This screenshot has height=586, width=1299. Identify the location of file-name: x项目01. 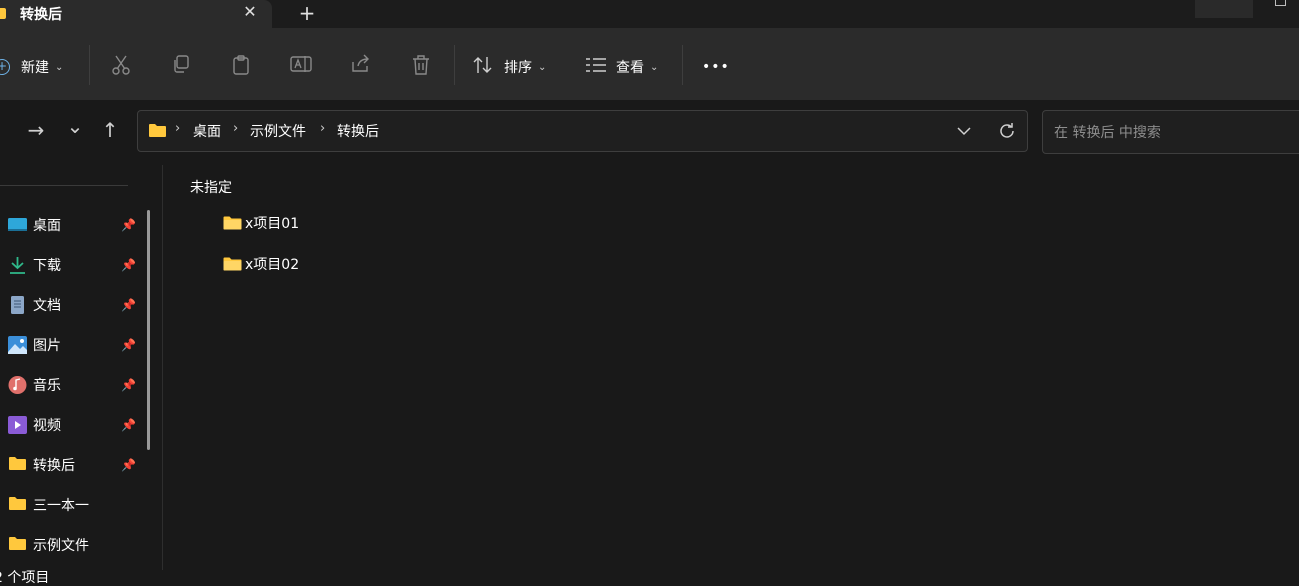
(272, 224).